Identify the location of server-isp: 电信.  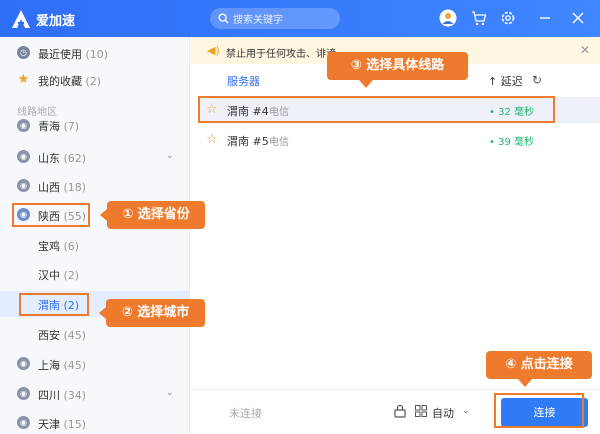
(279, 142).